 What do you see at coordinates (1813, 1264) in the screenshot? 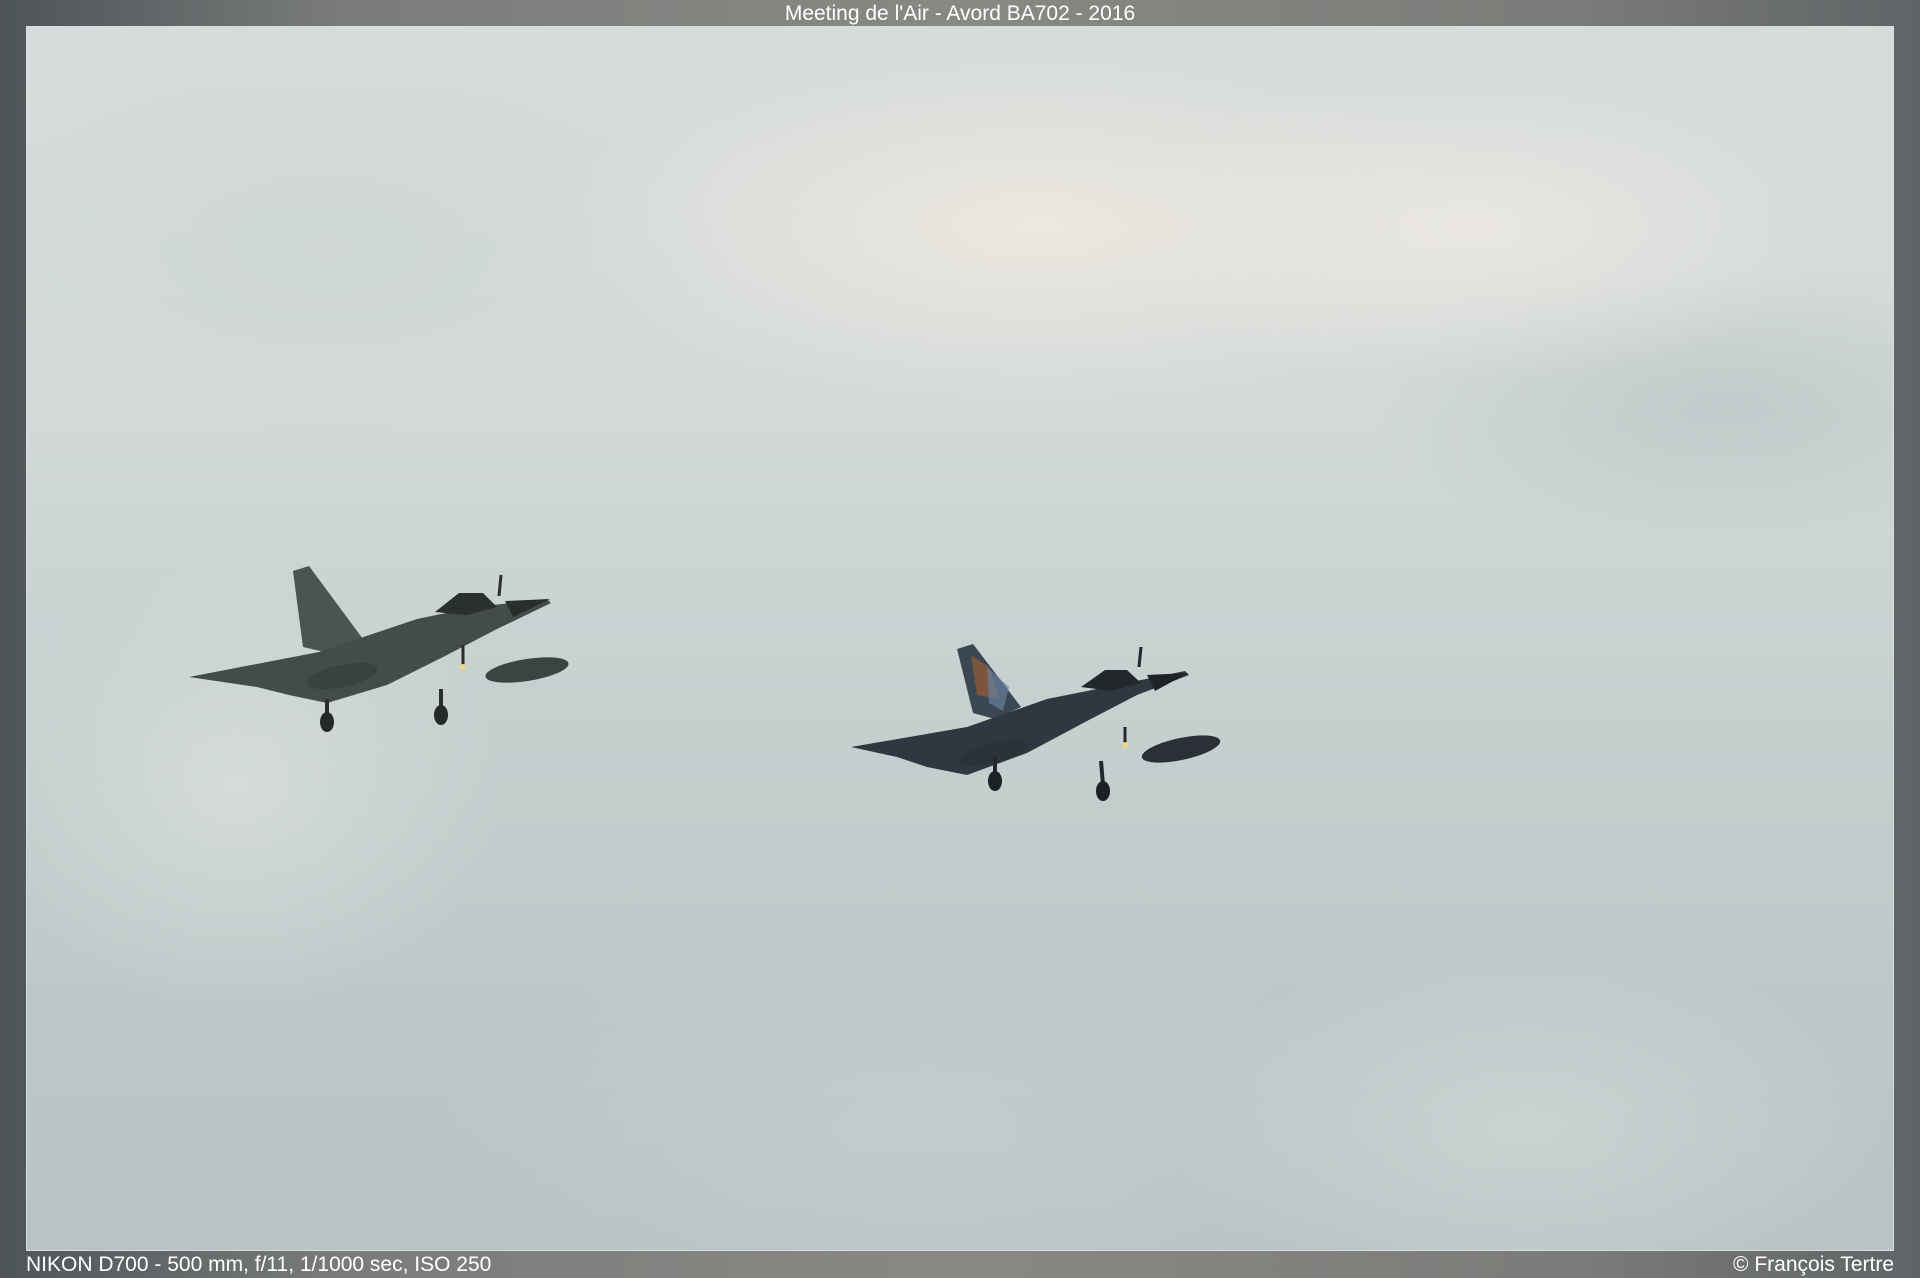
I see `copyright-caption: © François Tertre` at bounding box center [1813, 1264].